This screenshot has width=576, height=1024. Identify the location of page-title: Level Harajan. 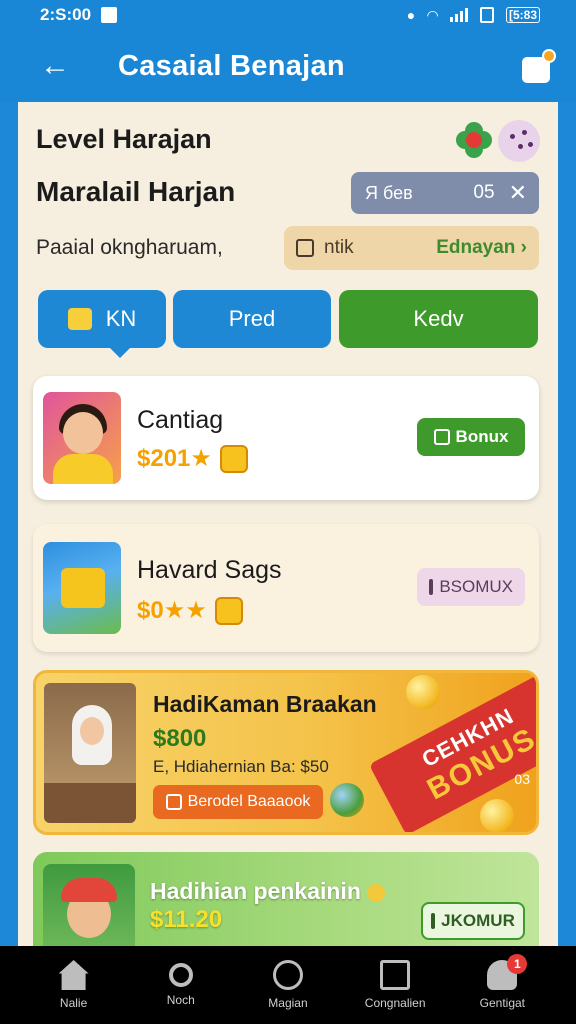
(124, 139).